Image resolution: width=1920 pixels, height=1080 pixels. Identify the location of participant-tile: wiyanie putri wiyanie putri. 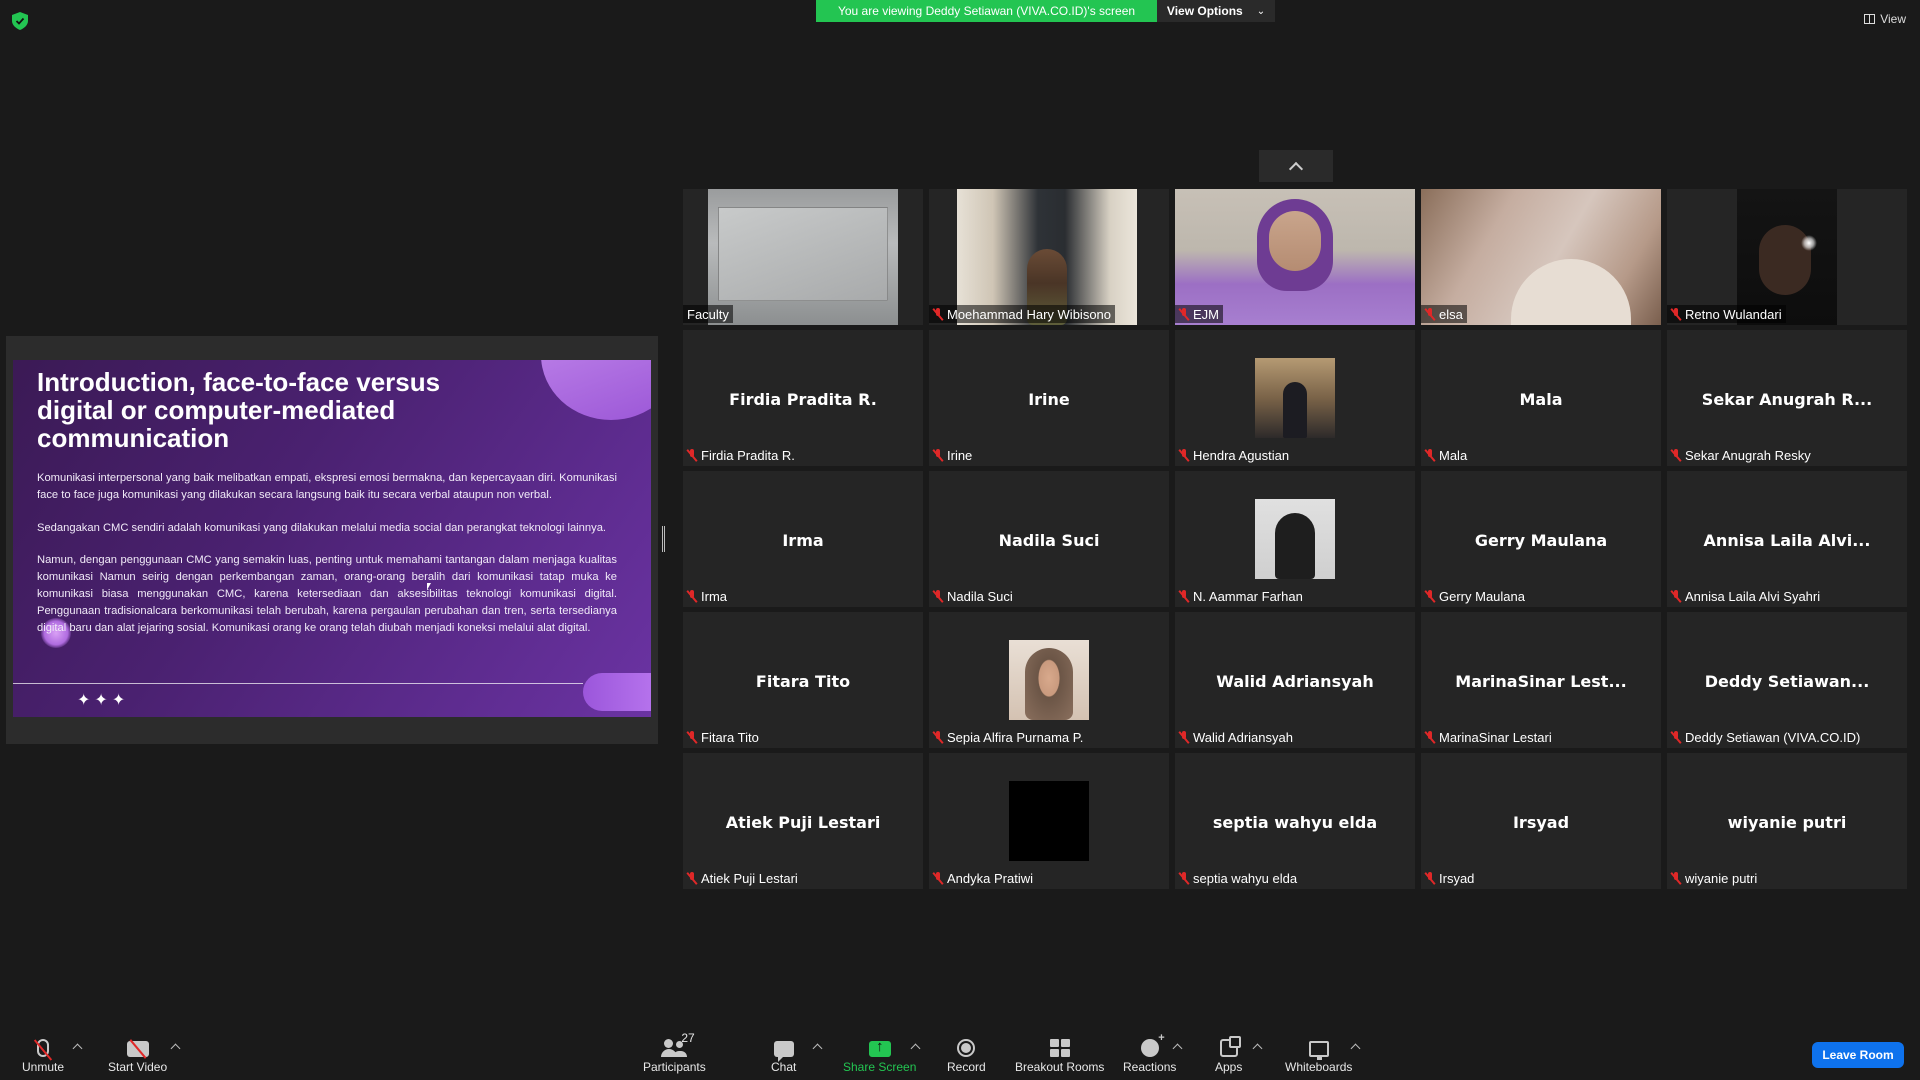
(1787, 821).